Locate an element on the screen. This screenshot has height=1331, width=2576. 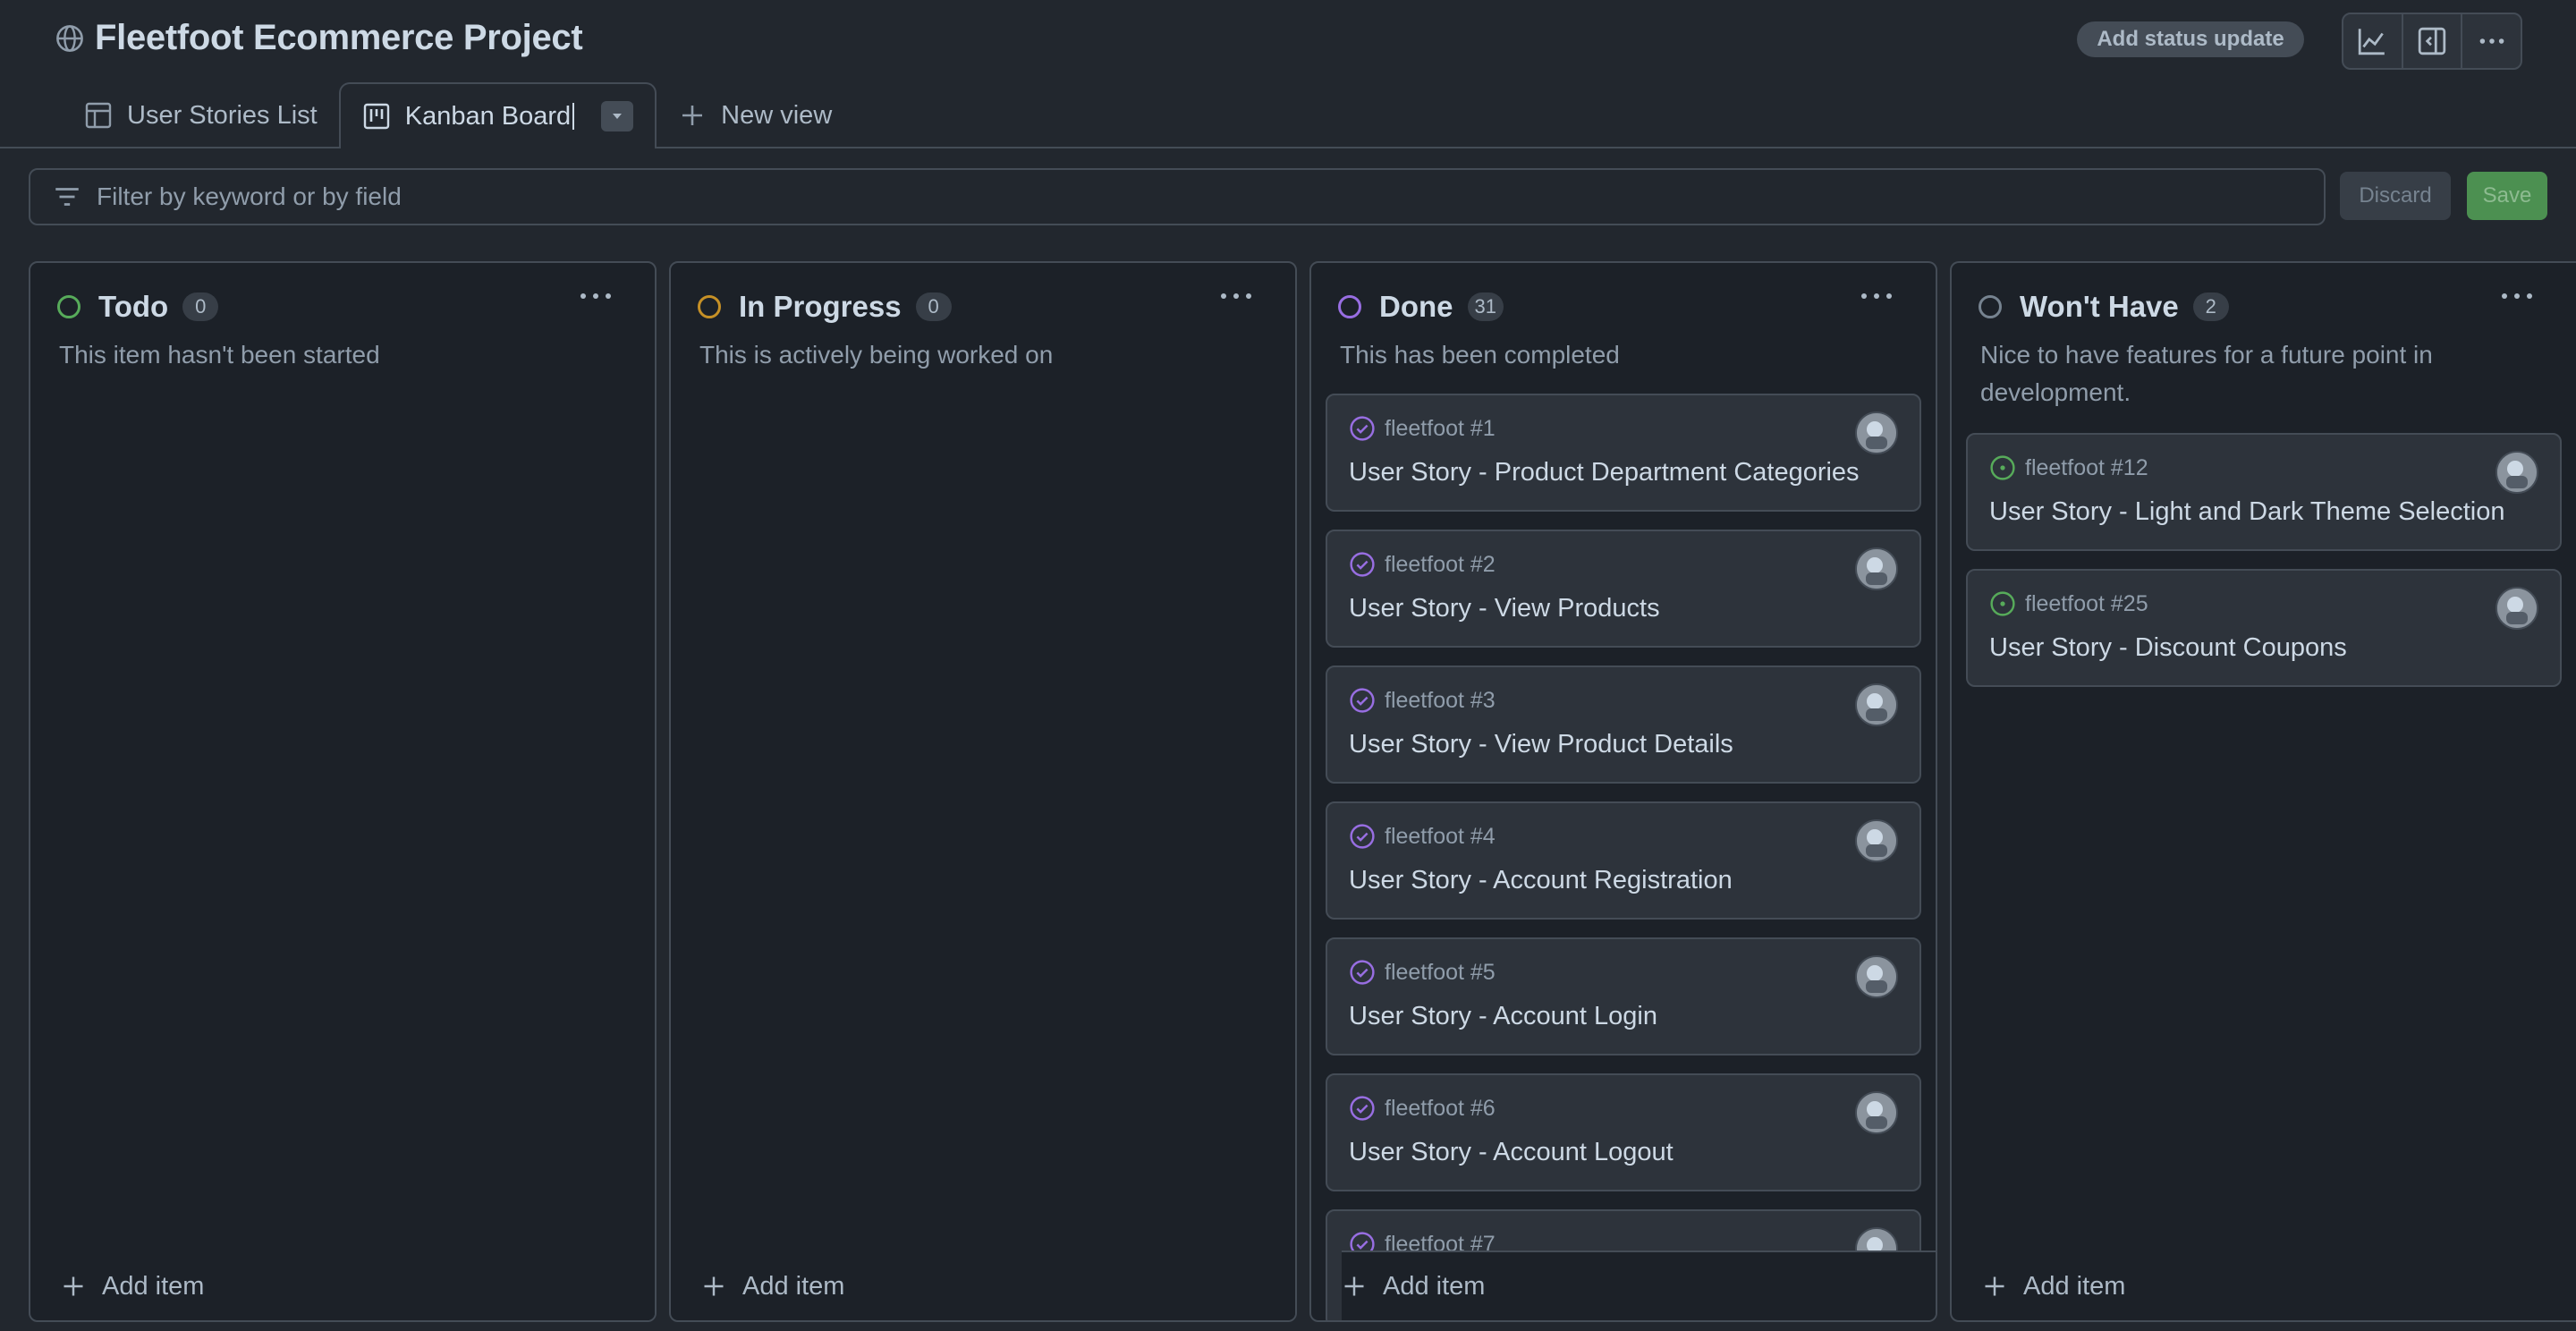
issue-title: User Story - View Product Details is located at coordinates (1541, 745).